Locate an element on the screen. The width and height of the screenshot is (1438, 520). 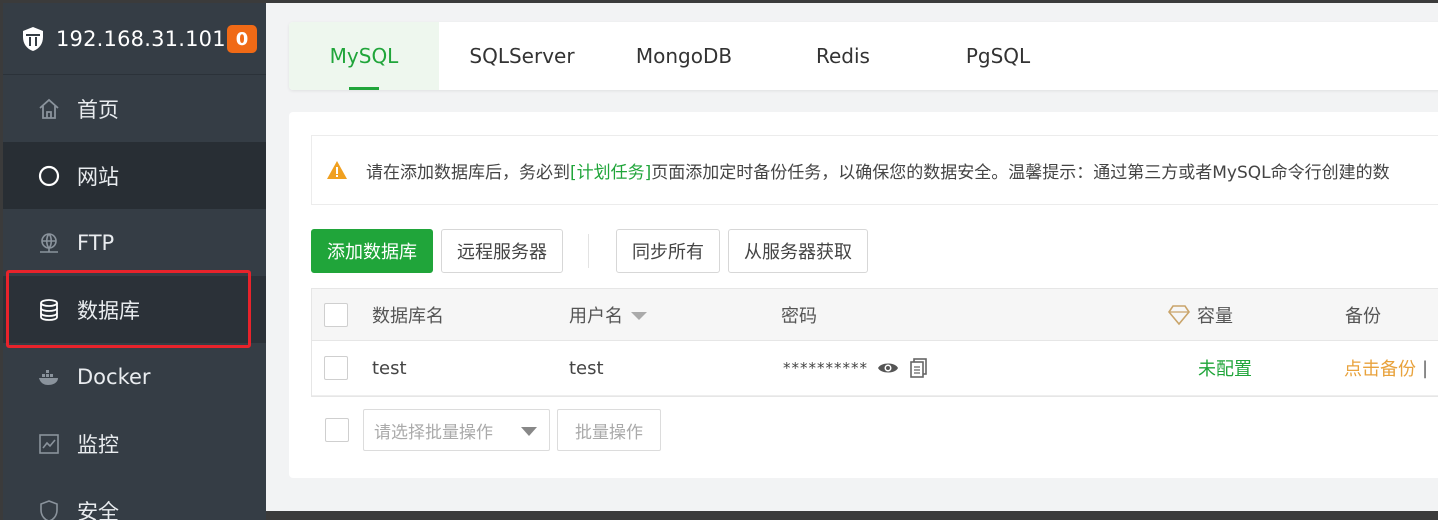
col-backup: 备份 is located at coordinates (1363, 316).